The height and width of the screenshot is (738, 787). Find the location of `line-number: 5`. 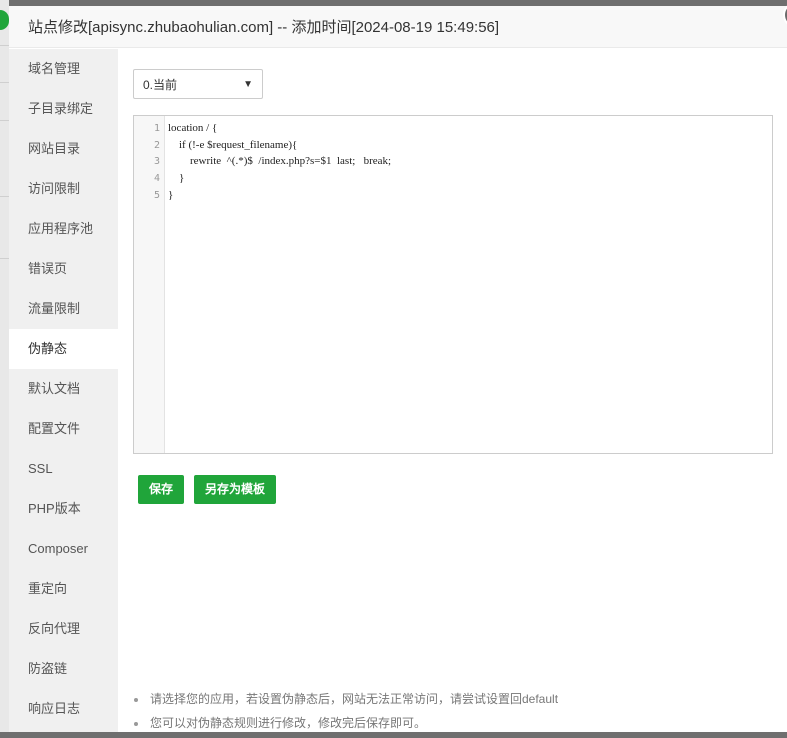

line-number: 5 is located at coordinates (156, 195).